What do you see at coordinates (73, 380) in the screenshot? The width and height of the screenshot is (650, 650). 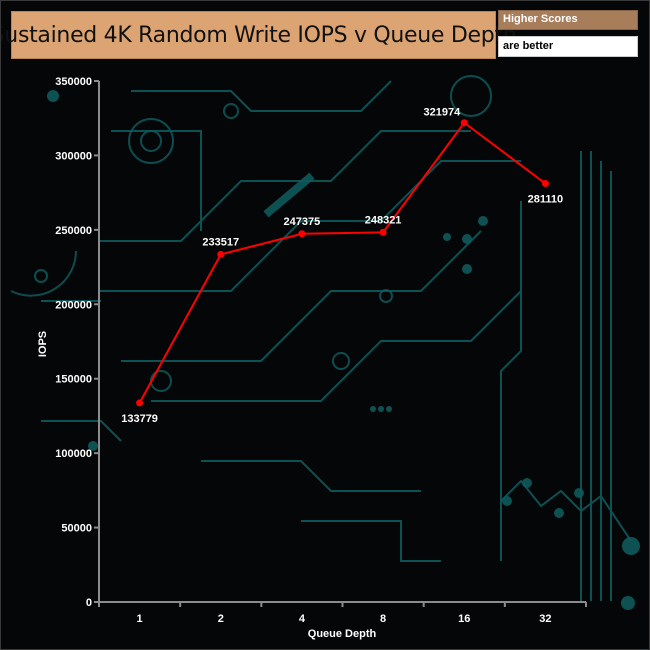 I see `y-tick-label: 150000` at bounding box center [73, 380].